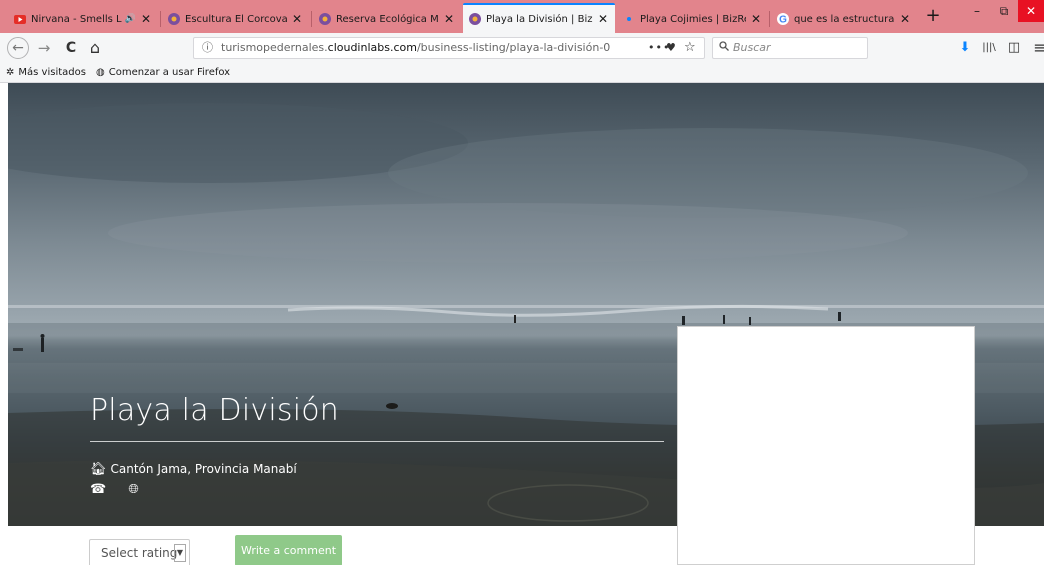 This screenshot has height=565, width=1044. Describe the element at coordinates (10, 72) in the screenshot. I see `gear-icon: ✲` at that location.